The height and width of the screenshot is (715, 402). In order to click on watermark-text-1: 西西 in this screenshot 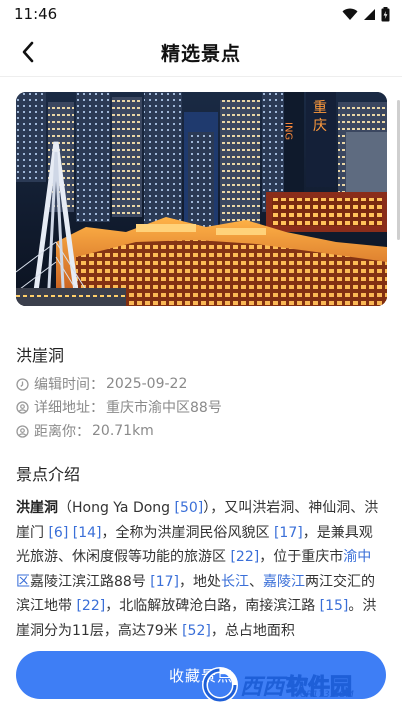, I will do `click(262, 687)`.